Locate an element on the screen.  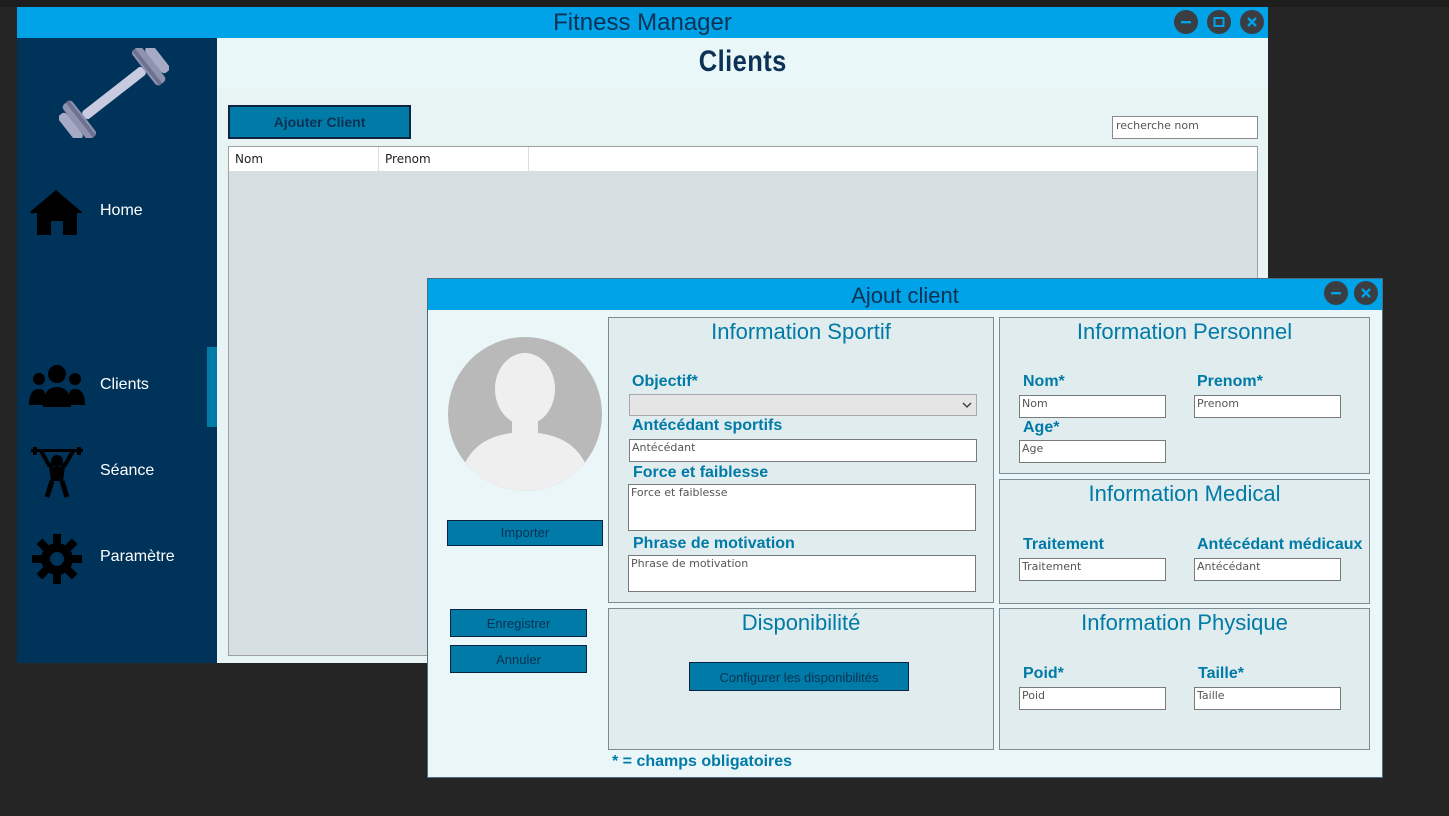
traitement-label: Traitement is located at coordinates (1063, 544).